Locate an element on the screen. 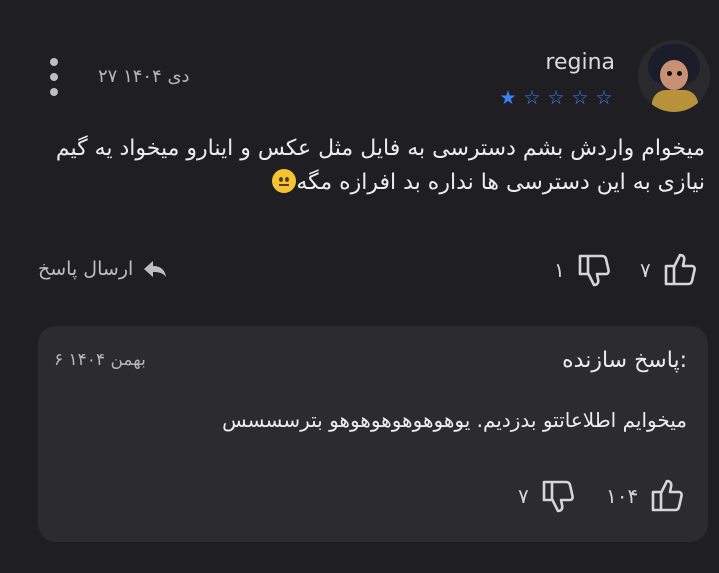 Image resolution: width=719 pixels, height=573 pixels. developer-like-count: ۱۰۴ is located at coordinates (622, 496).